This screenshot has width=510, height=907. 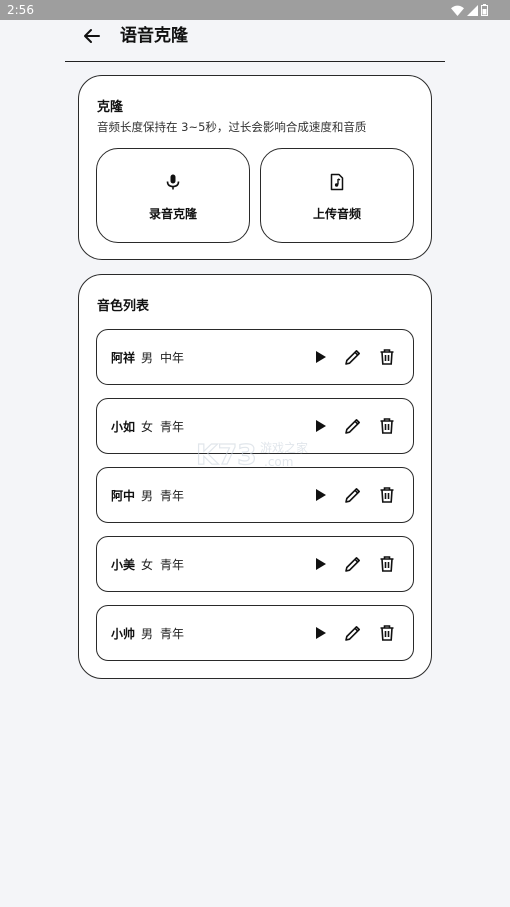 What do you see at coordinates (123, 358) in the screenshot?
I see `voice-name: 阿祥` at bounding box center [123, 358].